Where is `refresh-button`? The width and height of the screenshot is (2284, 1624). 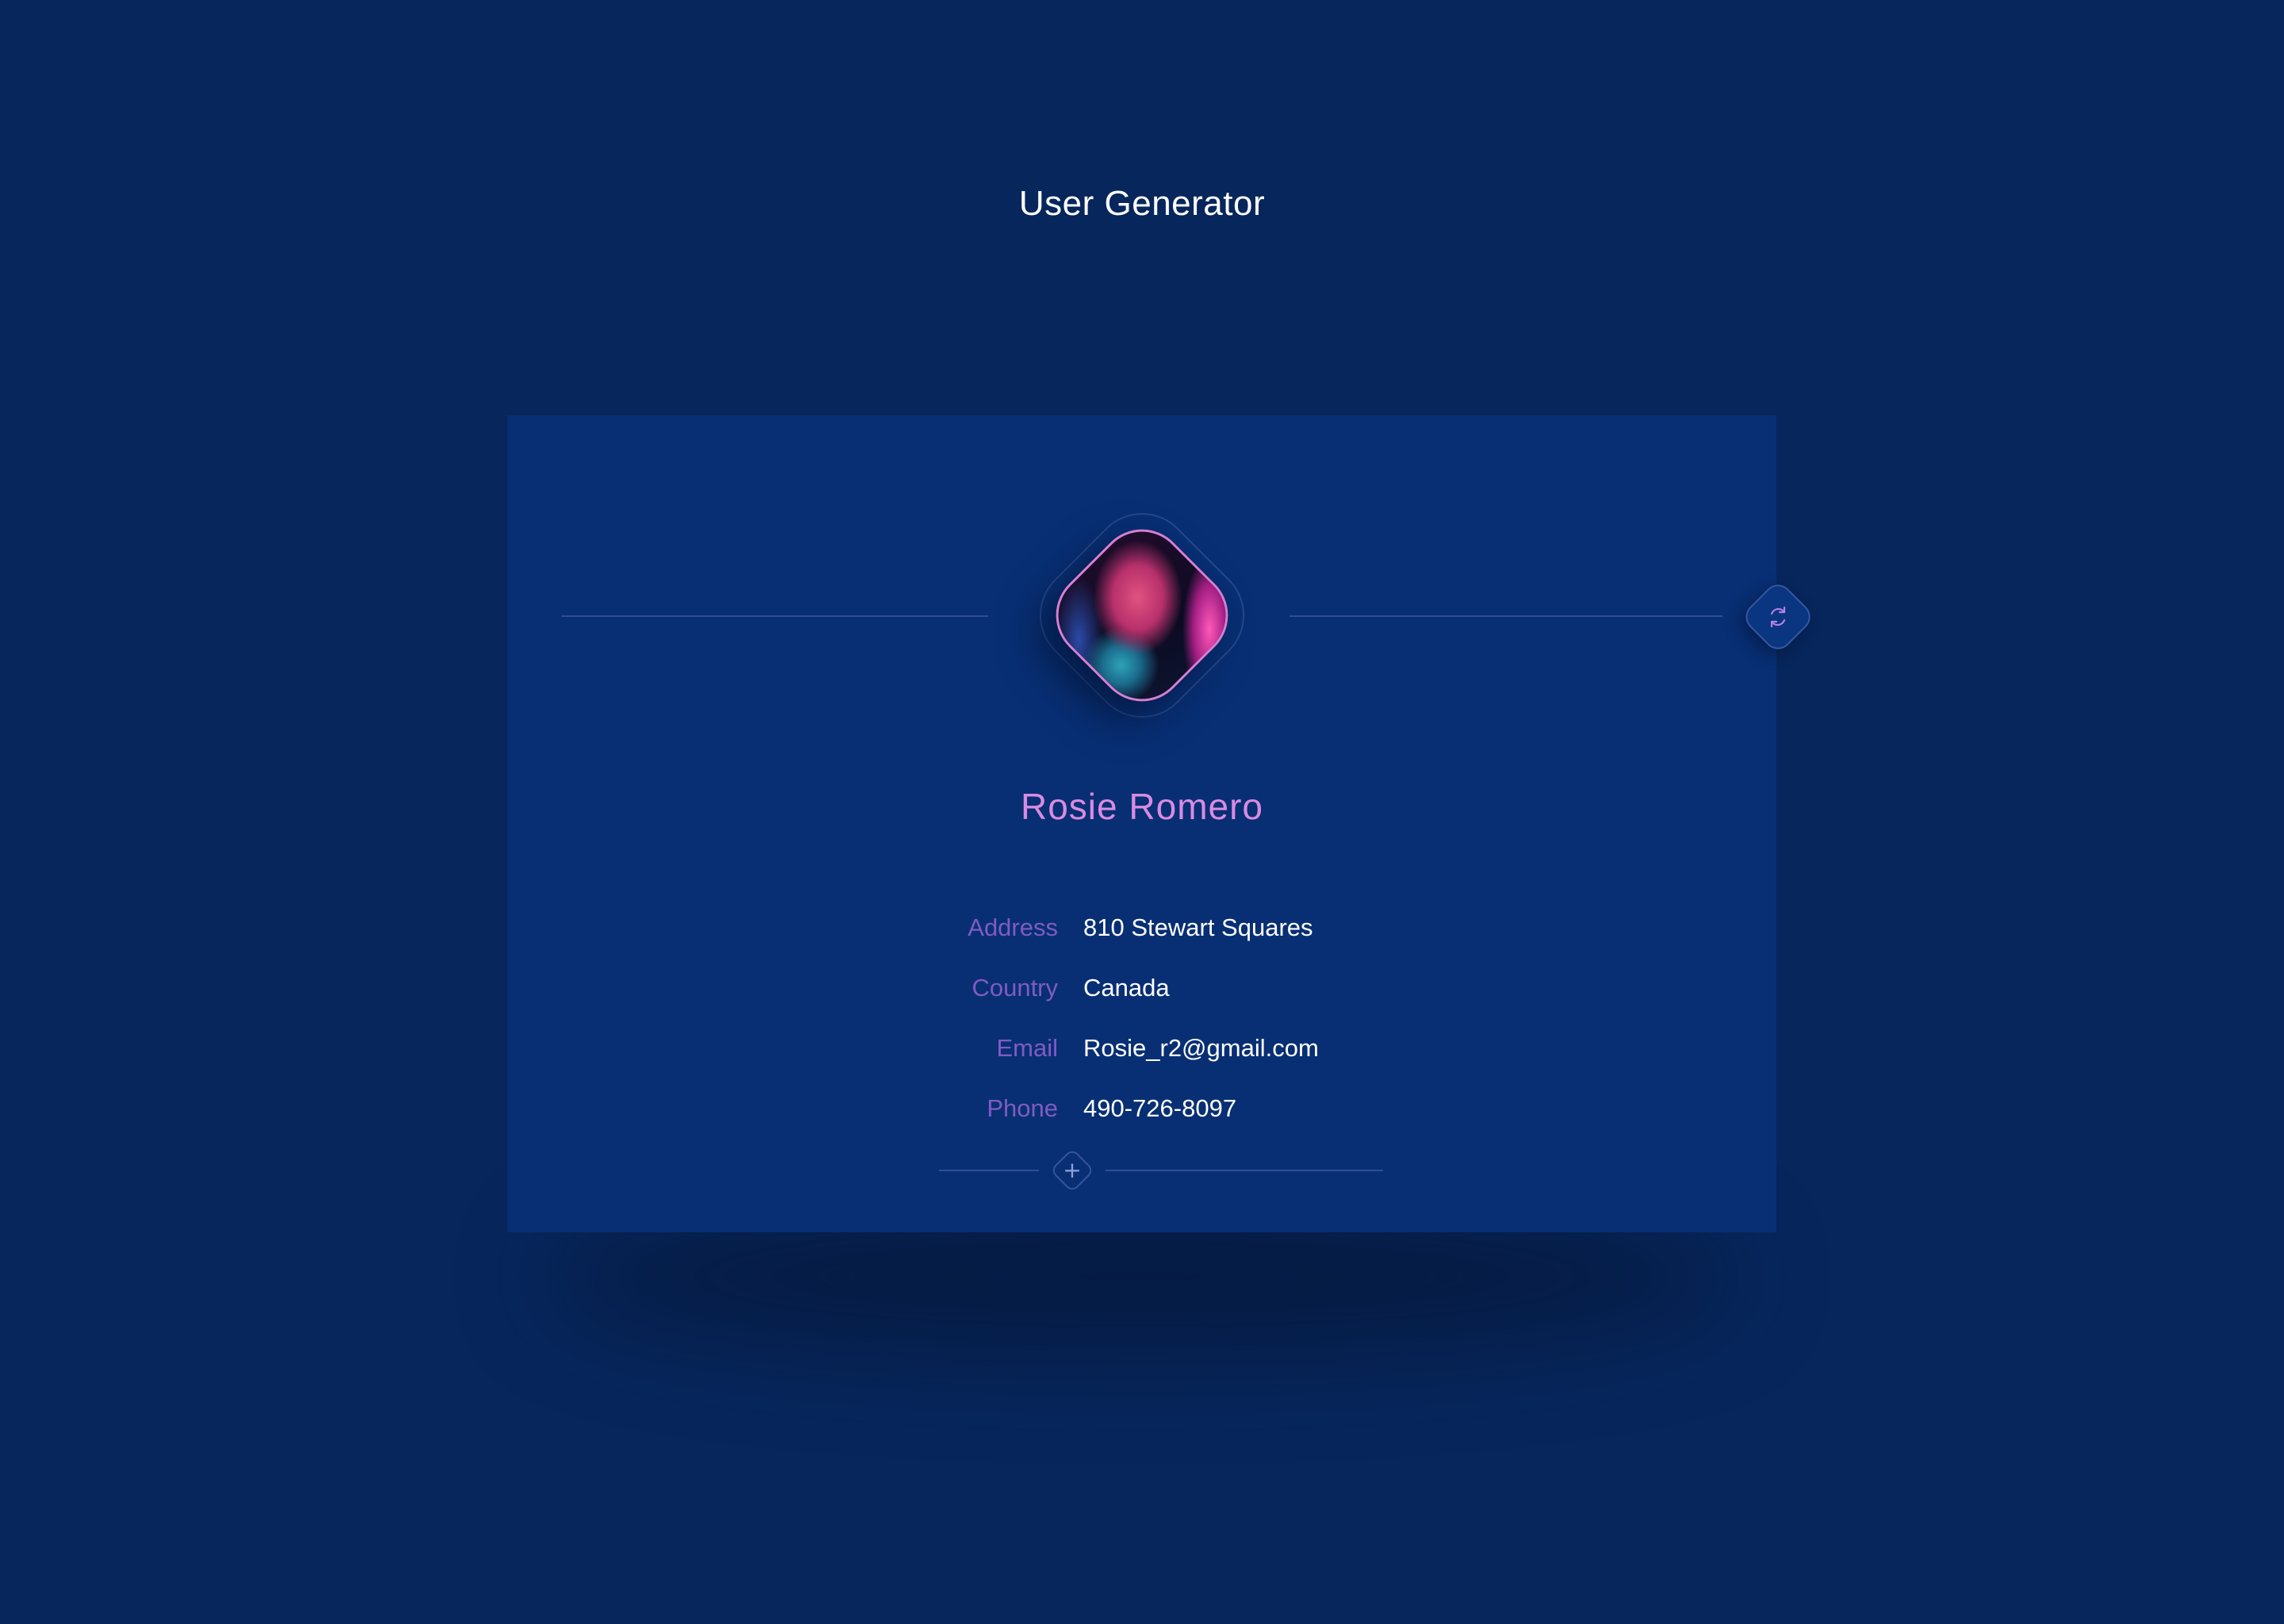
refresh-button is located at coordinates (1778, 617).